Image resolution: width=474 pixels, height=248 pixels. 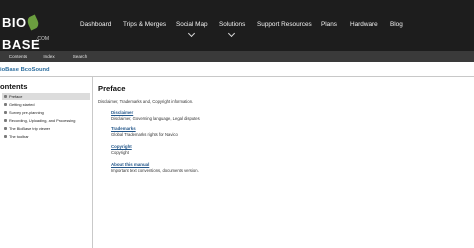 I want to click on sidebar-item-getting-started: Getting started, so click(x=46, y=104).